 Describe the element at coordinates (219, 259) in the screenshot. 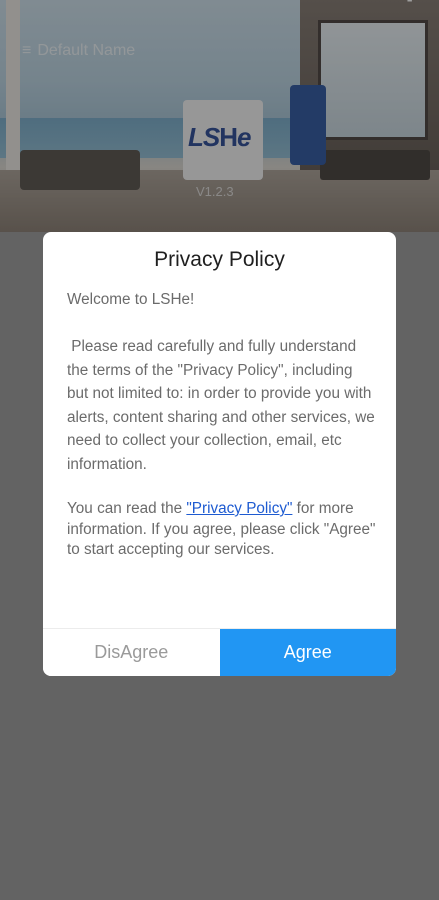

I see `dialog-title: Privacy Policy` at that location.